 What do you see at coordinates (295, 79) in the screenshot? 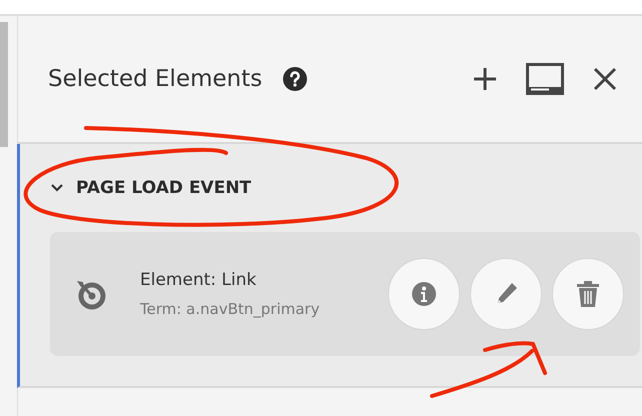
I see `help-icon` at bounding box center [295, 79].